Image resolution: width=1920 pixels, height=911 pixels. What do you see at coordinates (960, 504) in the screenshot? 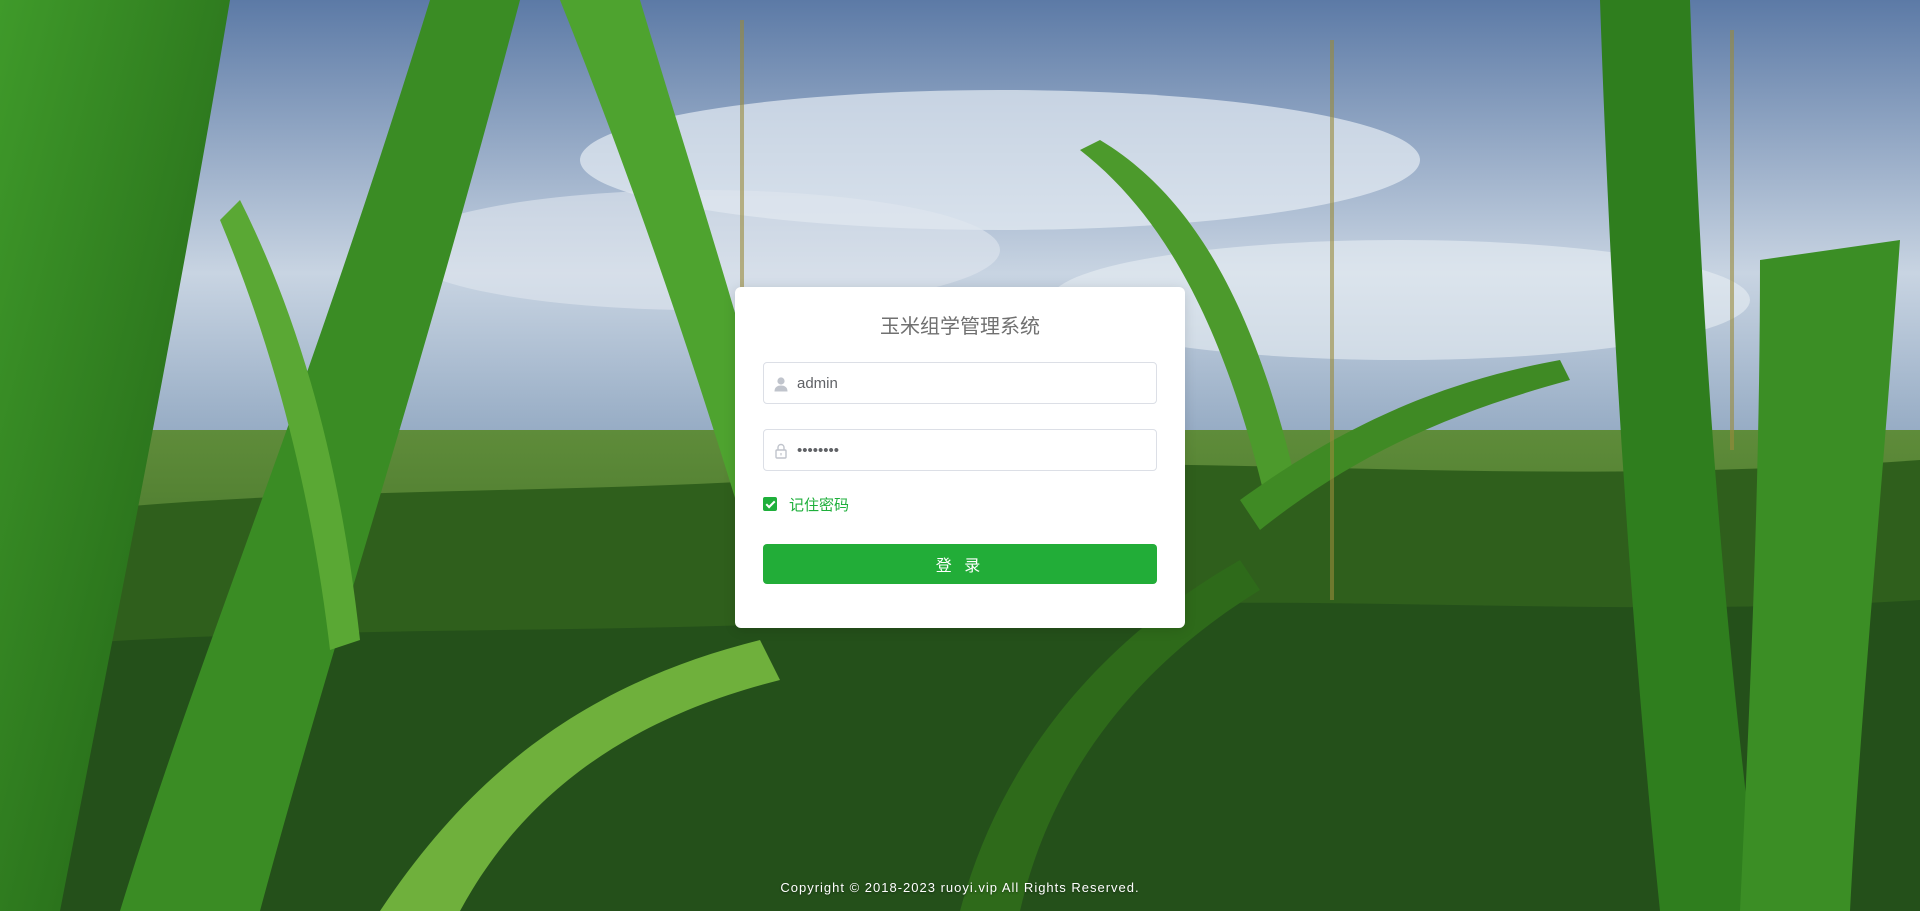
I see `remember-password: 记住密码` at bounding box center [960, 504].